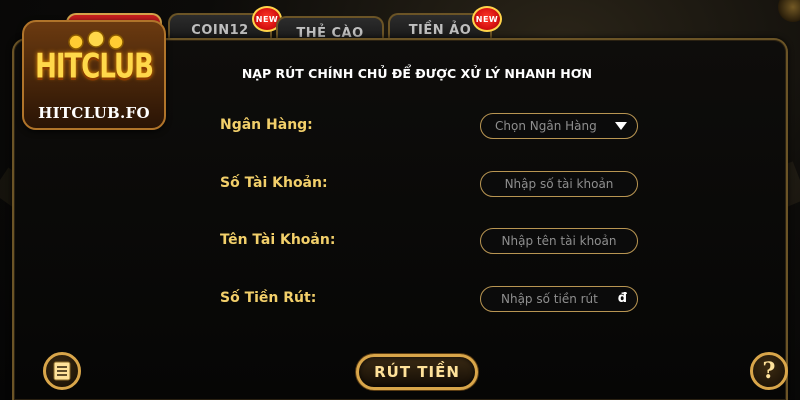 This screenshot has width=800, height=400. What do you see at coordinates (789, 11) in the screenshot?
I see `corner-decoration` at bounding box center [789, 11].